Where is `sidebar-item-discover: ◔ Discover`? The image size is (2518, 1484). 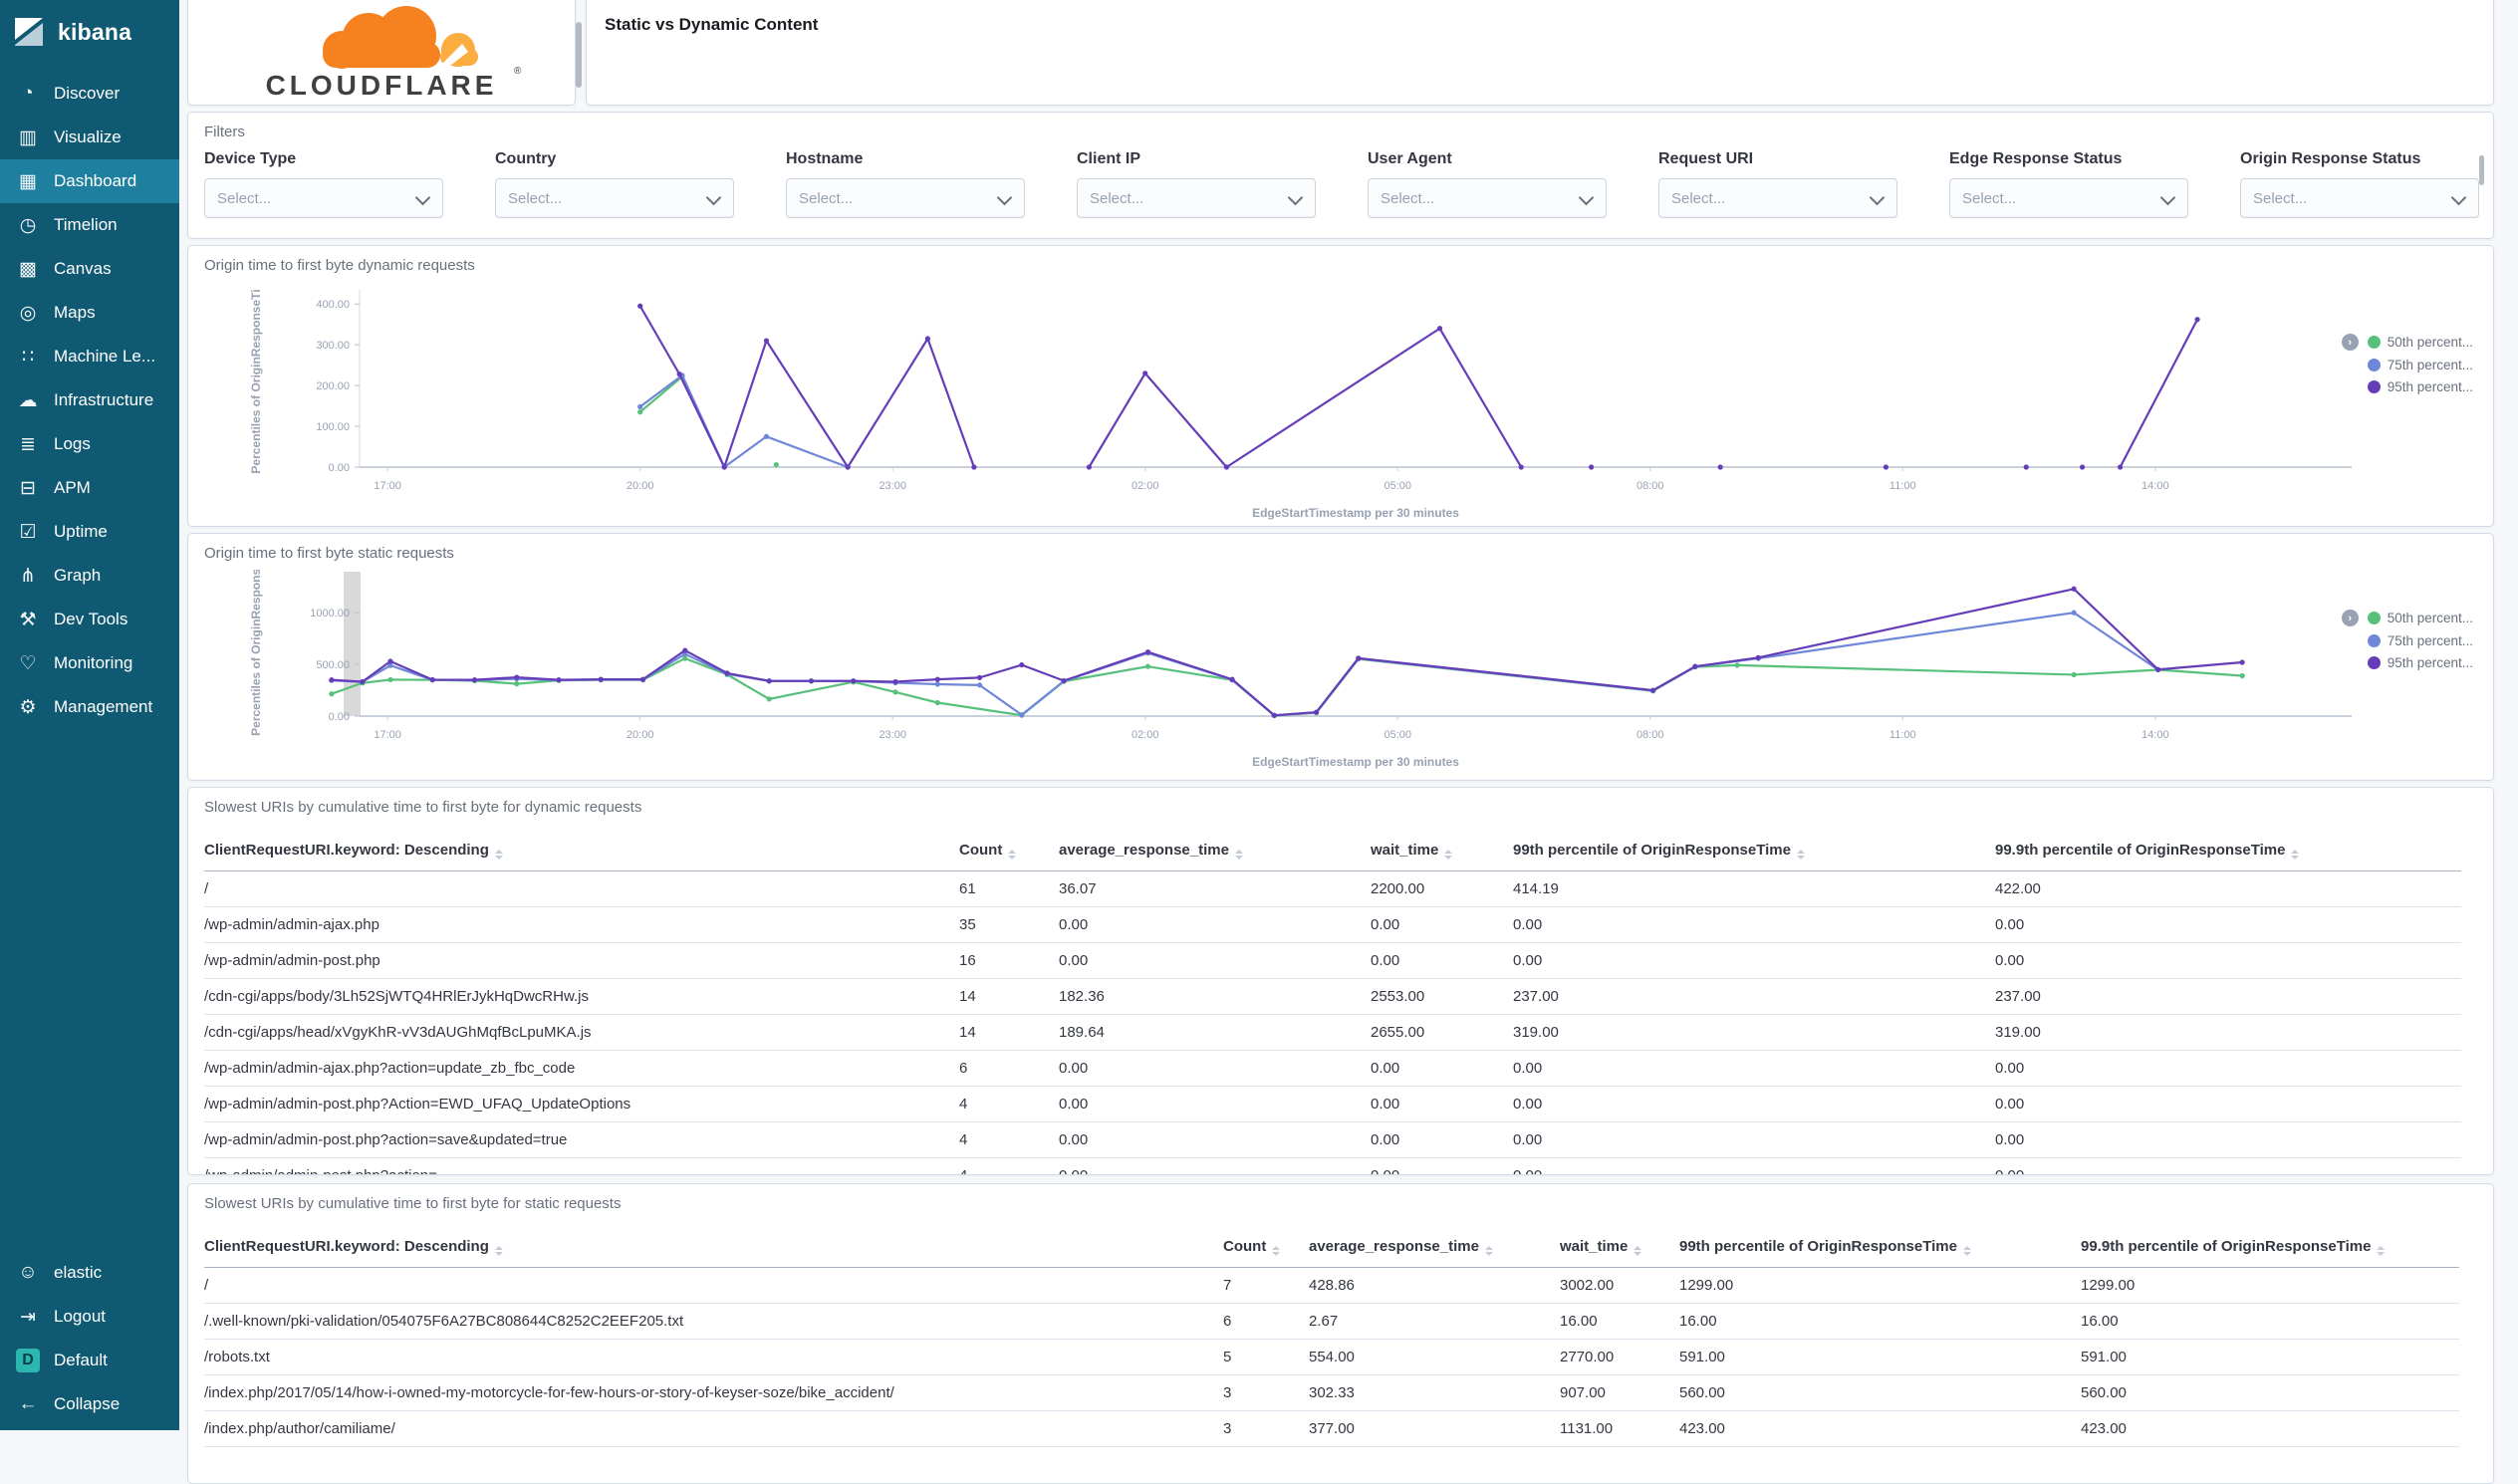 sidebar-item-discover: ◔ Discover is located at coordinates (89, 94).